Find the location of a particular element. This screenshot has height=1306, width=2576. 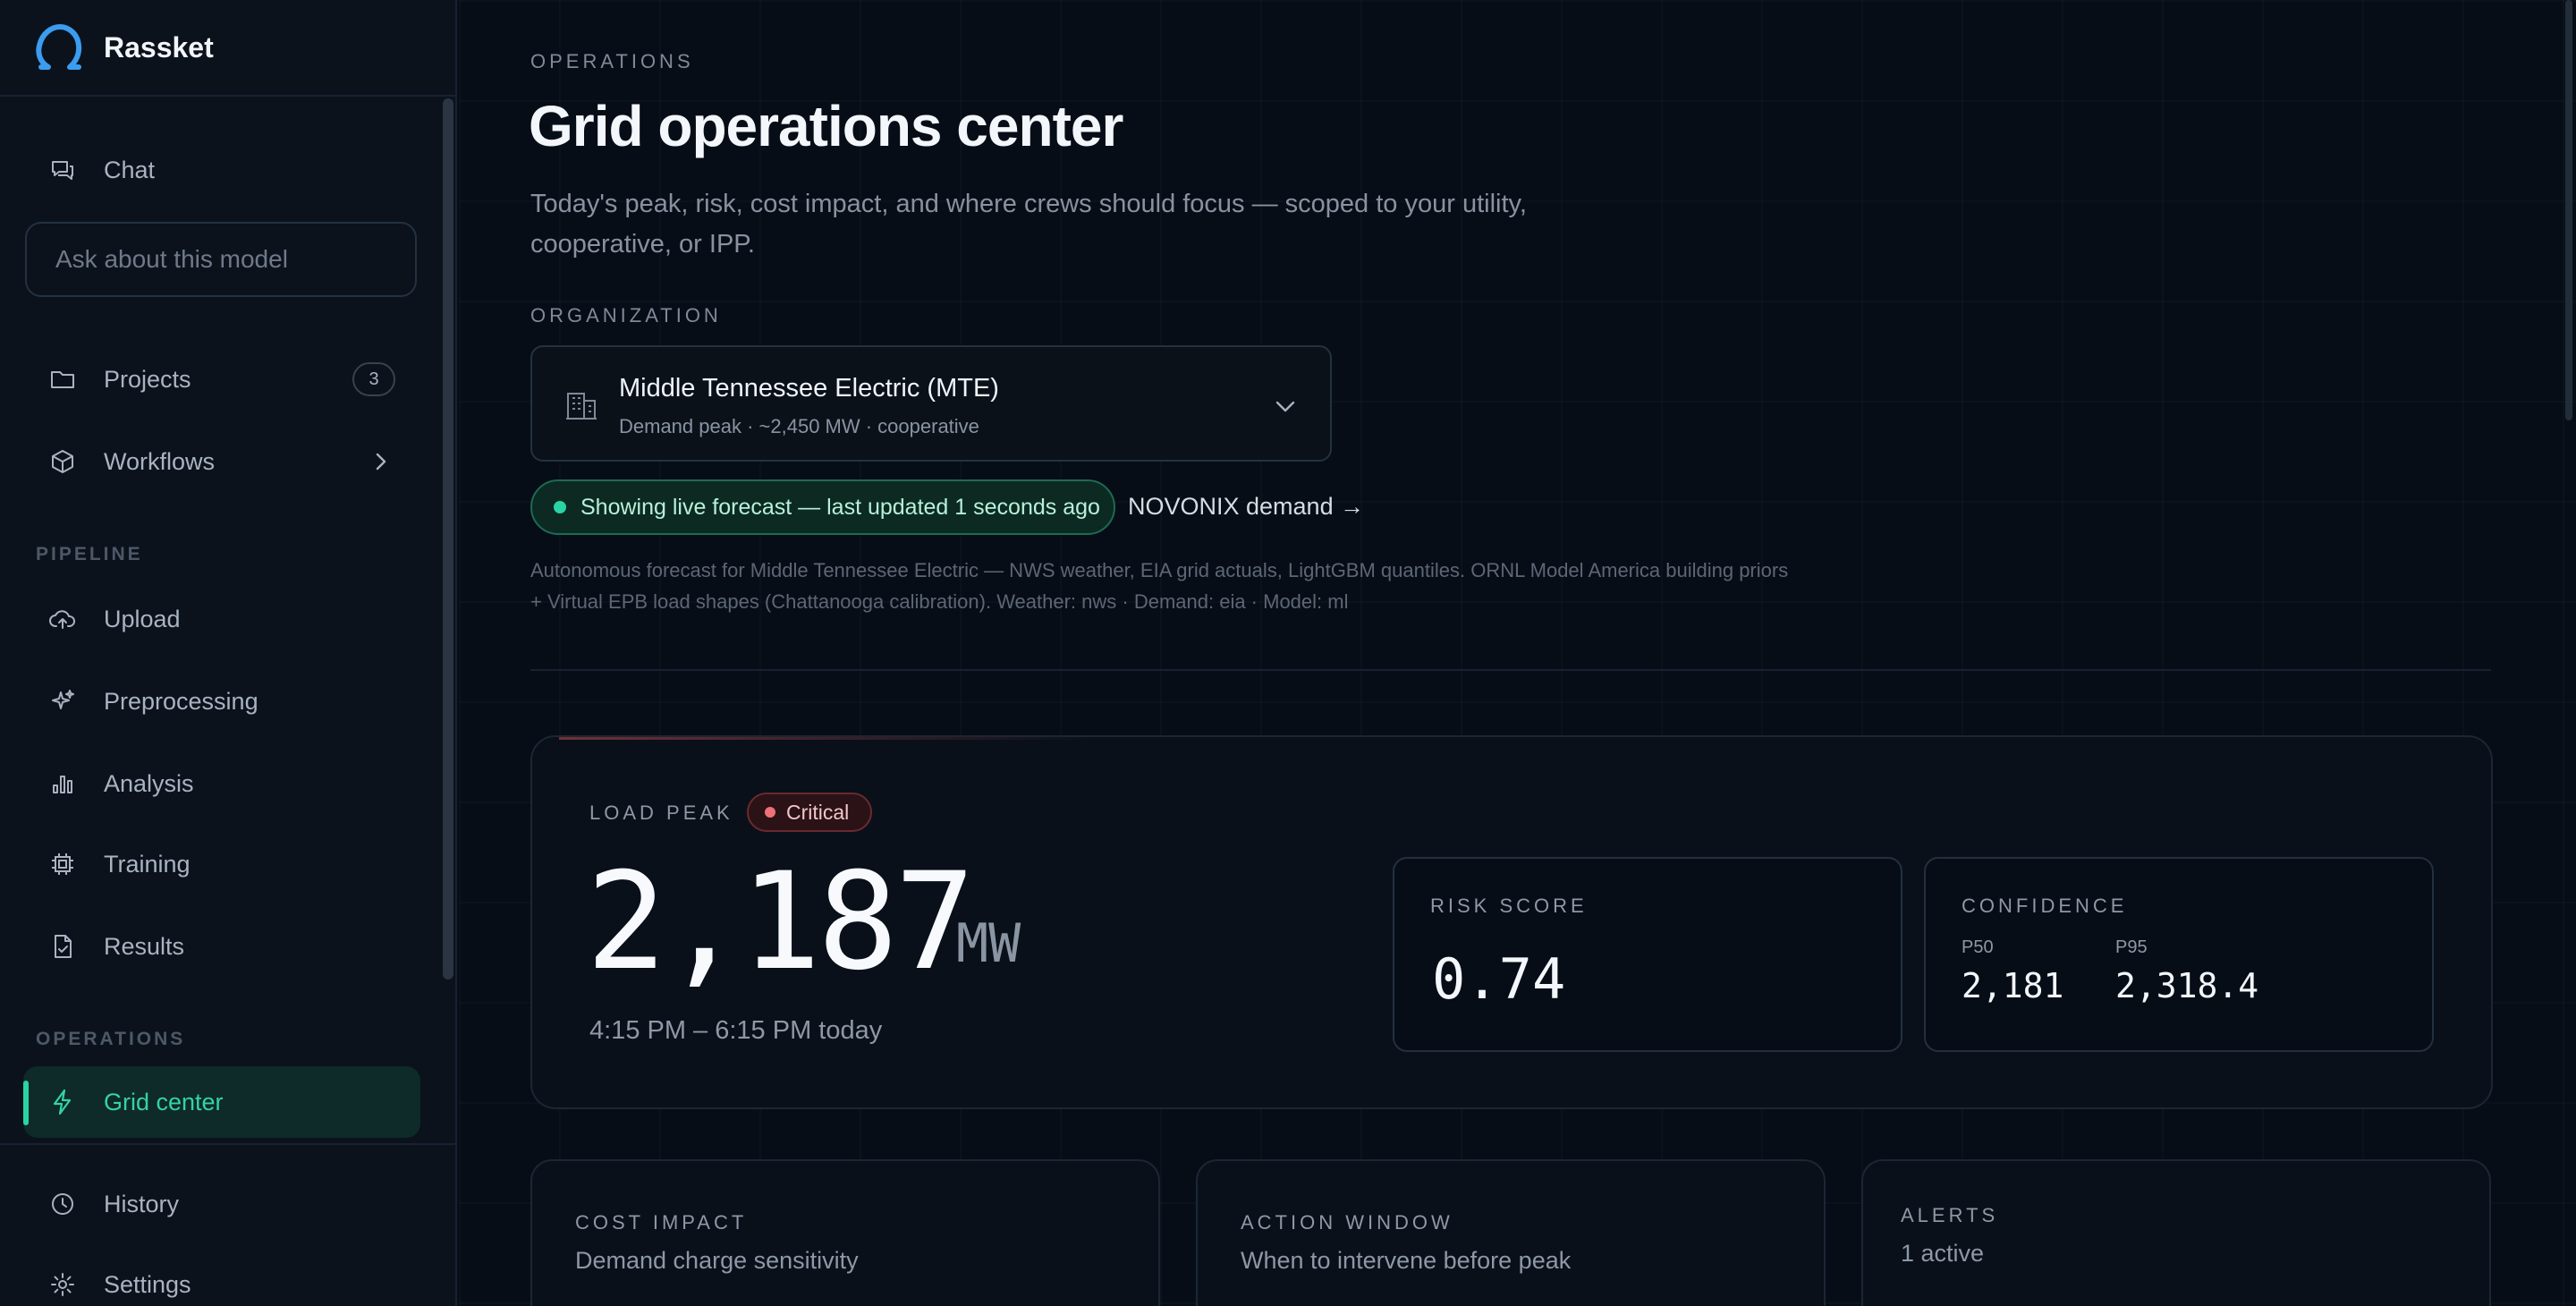

sidebar-item-settings: Settings is located at coordinates (221, 1277).